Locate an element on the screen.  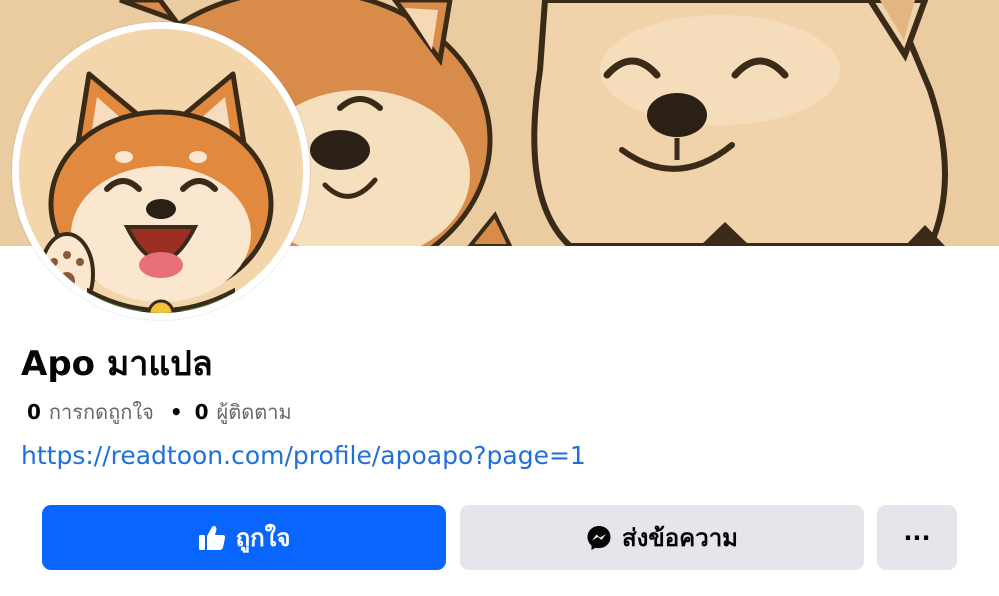
avatar is located at coordinates (161, 171).